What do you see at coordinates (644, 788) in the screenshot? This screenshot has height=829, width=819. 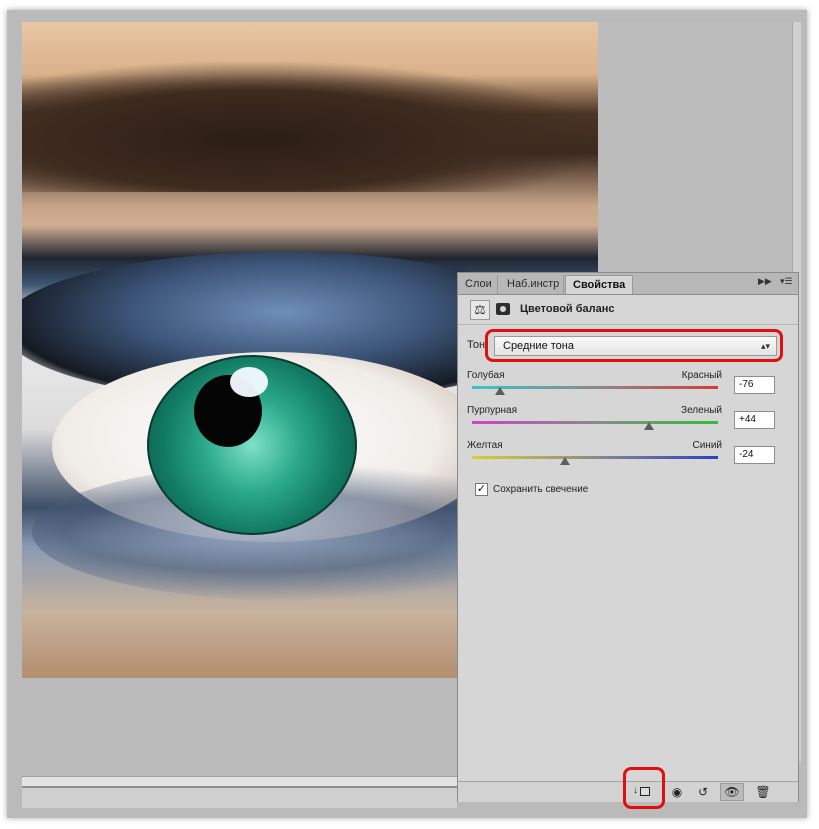 I see `clip-callout-highlight` at bounding box center [644, 788].